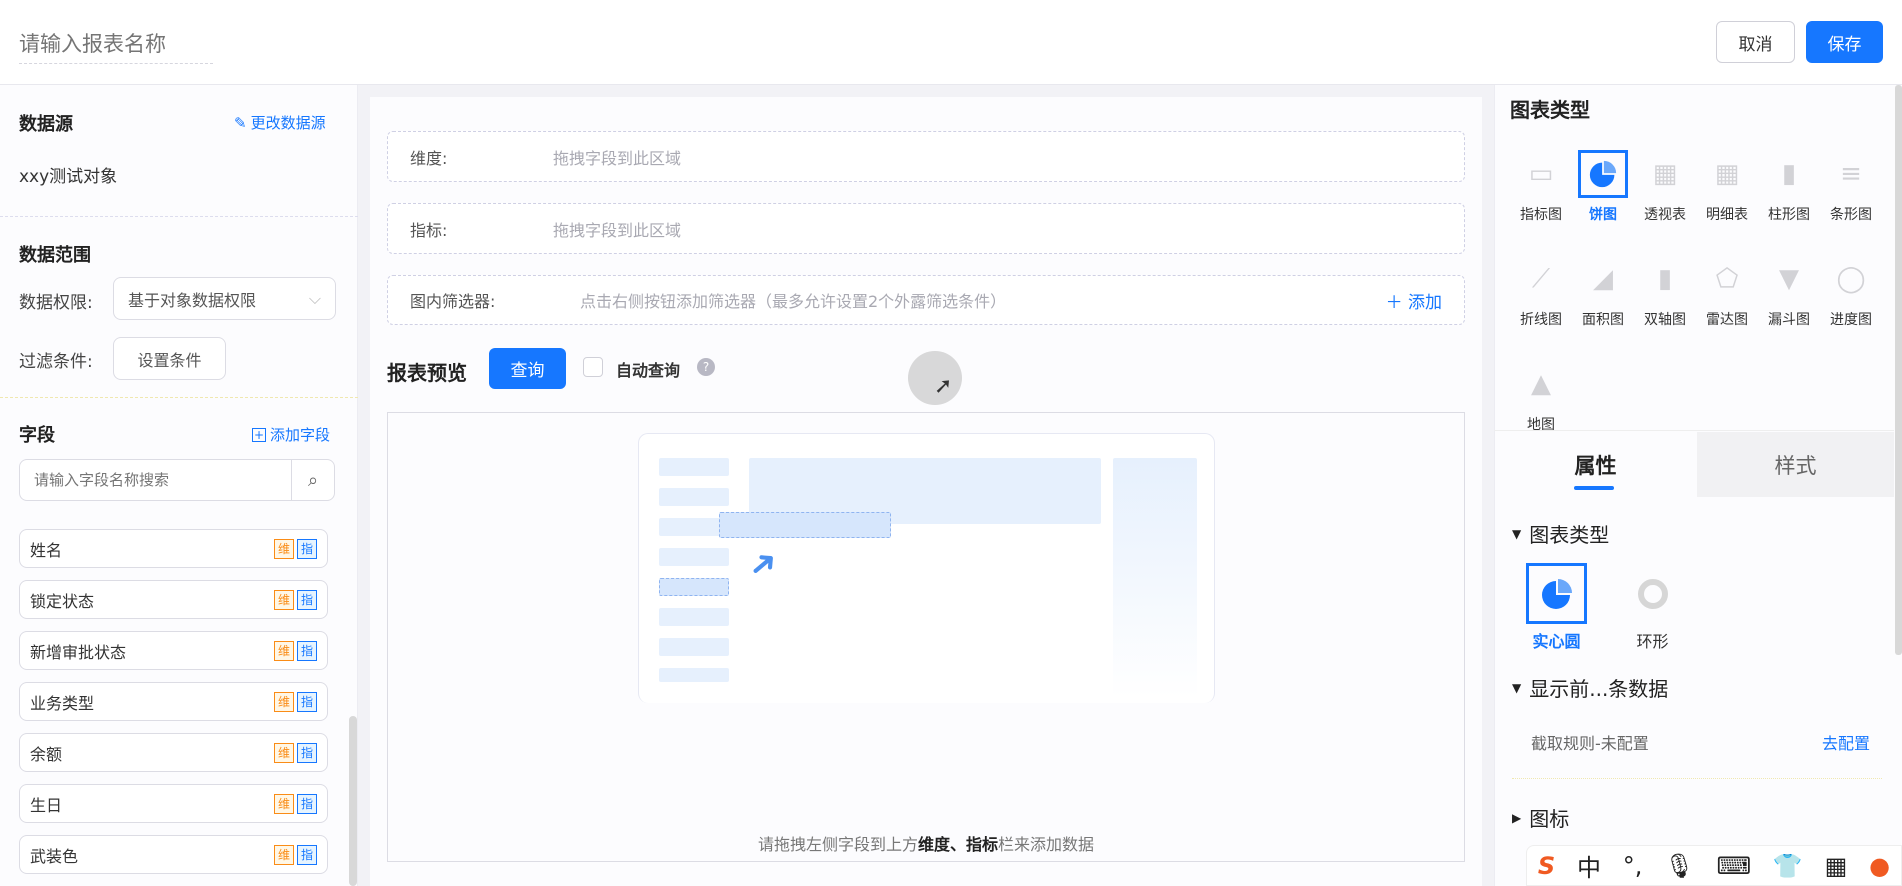 The width and height of the screenshot is (1902, 886). I want to click on chart-type-label: 面积图, so click(1603, 320).